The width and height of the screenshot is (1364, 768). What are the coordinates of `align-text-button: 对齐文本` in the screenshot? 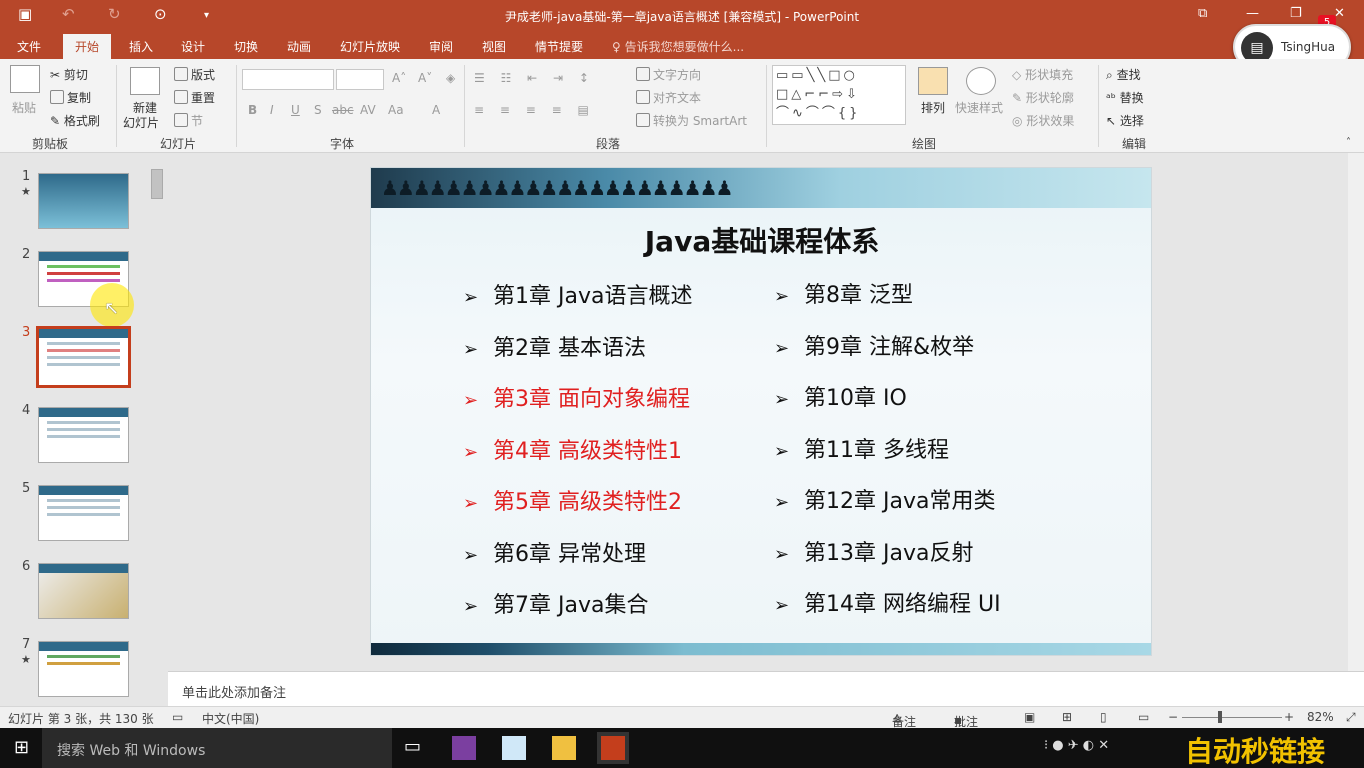 It's located at (668, 97).